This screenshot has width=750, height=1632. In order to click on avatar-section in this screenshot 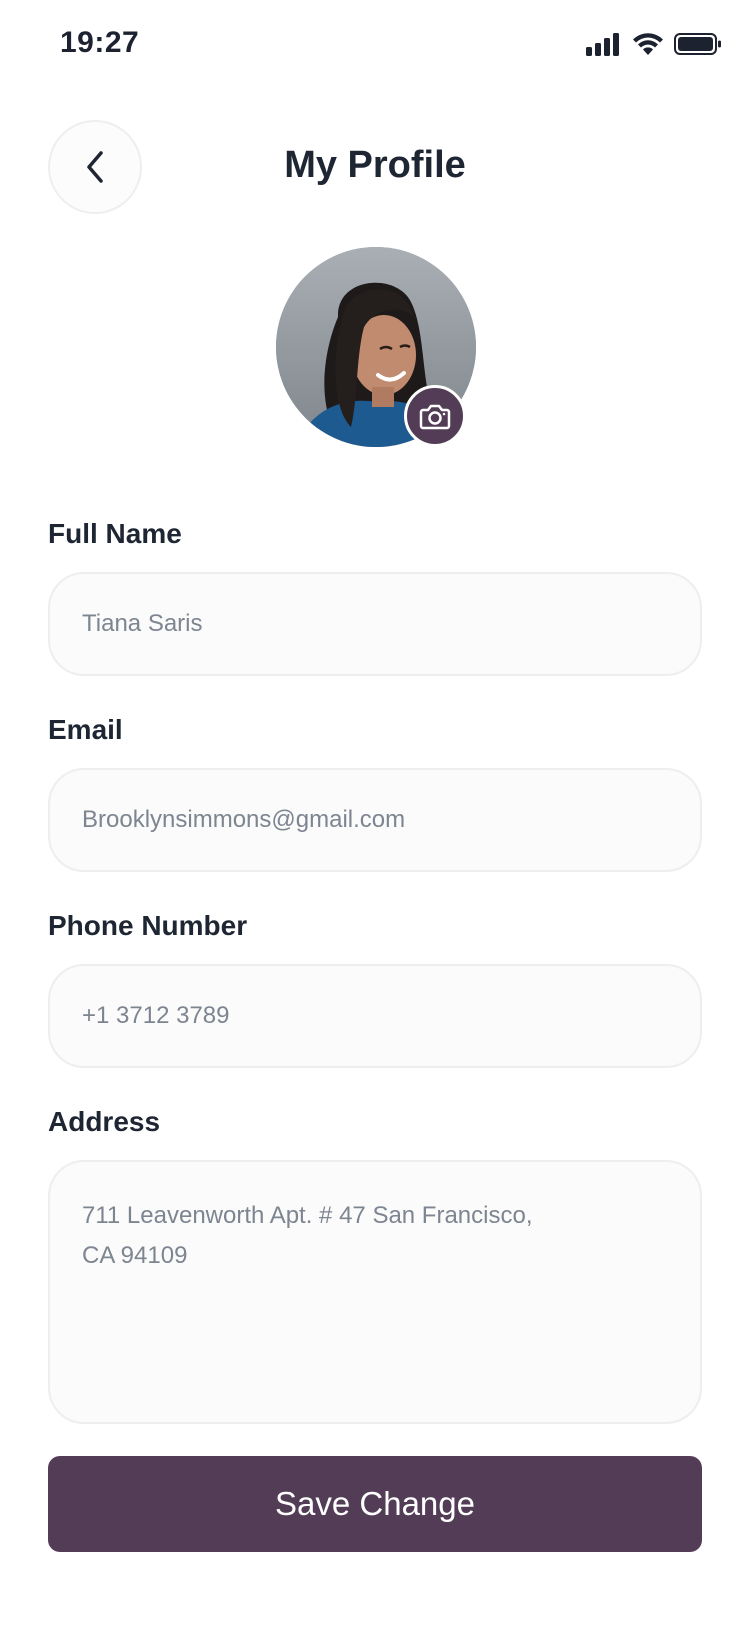, I will do `click(376, 347)`.